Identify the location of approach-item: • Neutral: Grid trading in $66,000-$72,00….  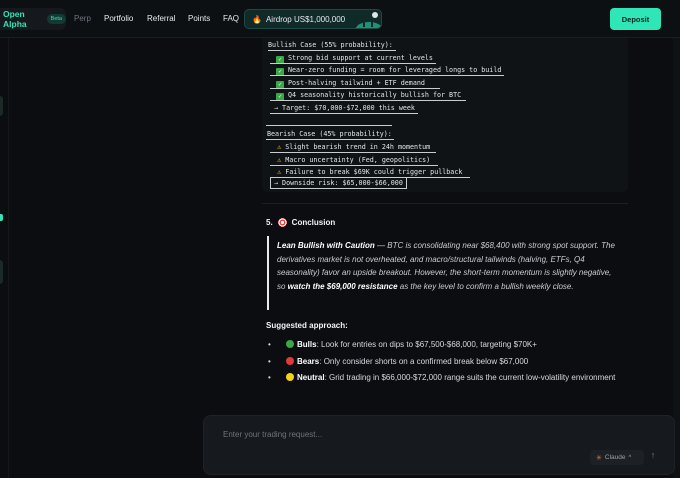
(442, 377).